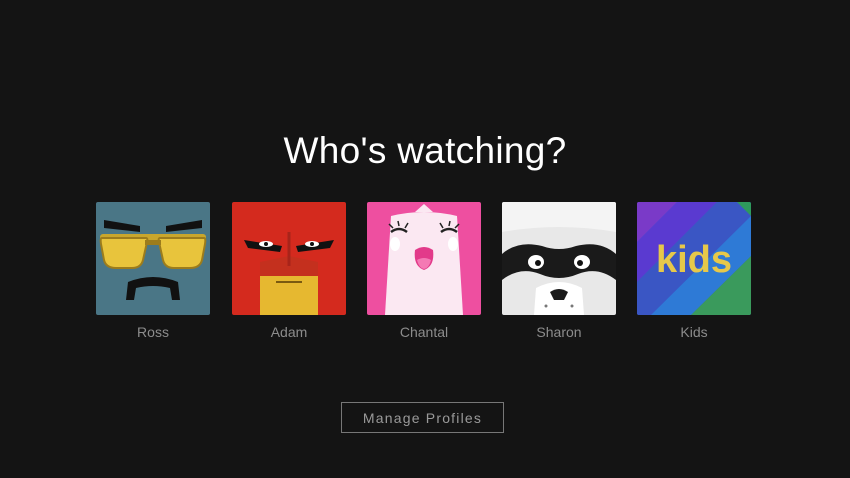  Describe the element at coordinates (559, 258) in the screenshot. I see `raccoon-mask-icon` at that location.